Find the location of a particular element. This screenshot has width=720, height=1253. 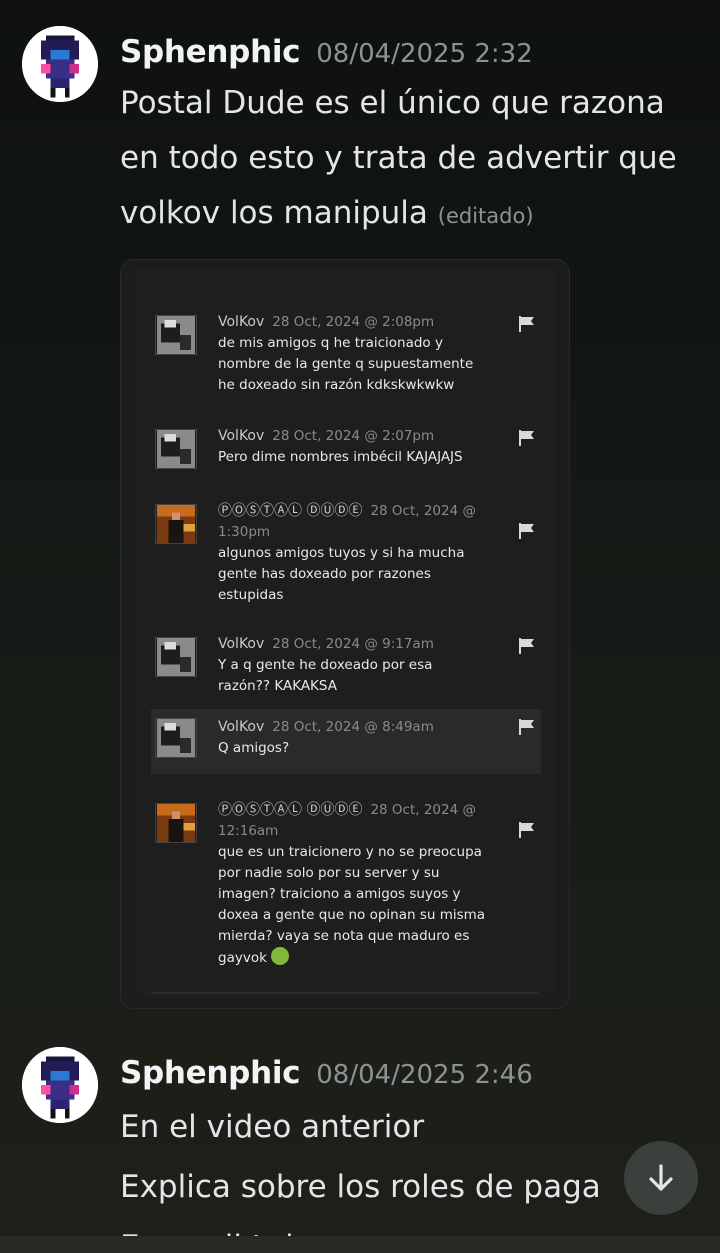

timestamp: 08/04/2025 2:46 is located at coordinates (424, 1075).